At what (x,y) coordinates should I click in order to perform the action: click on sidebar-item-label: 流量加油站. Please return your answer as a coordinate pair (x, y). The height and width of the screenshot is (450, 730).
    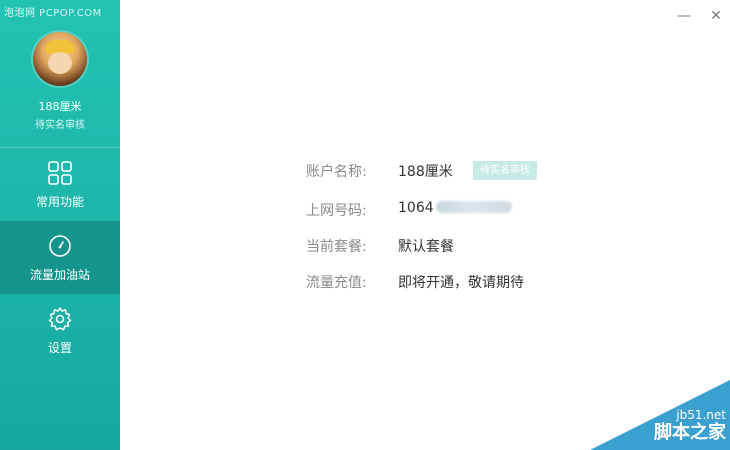
    Looking at the image, I should click on (59, 275).